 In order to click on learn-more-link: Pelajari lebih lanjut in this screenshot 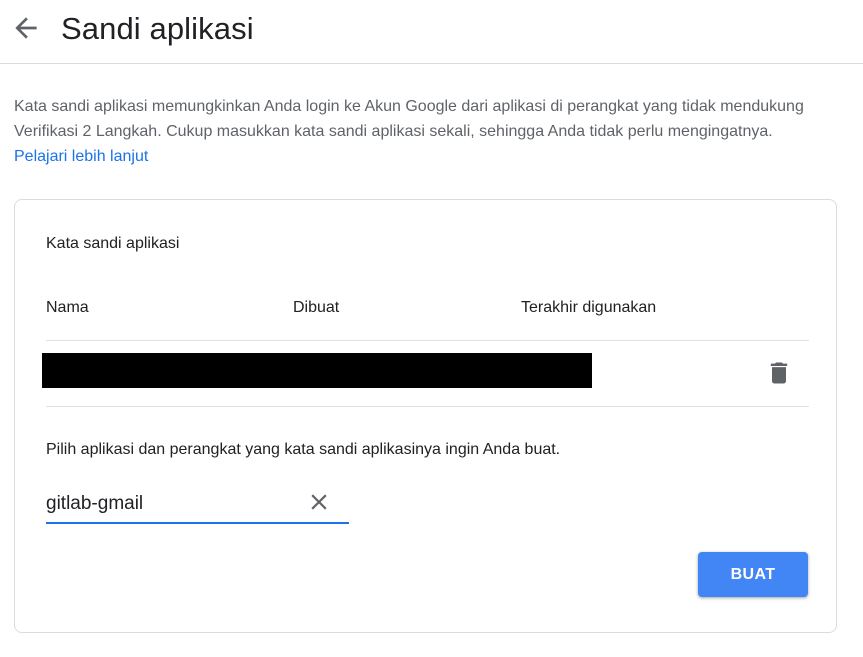, I will do `click(81, 156)`.